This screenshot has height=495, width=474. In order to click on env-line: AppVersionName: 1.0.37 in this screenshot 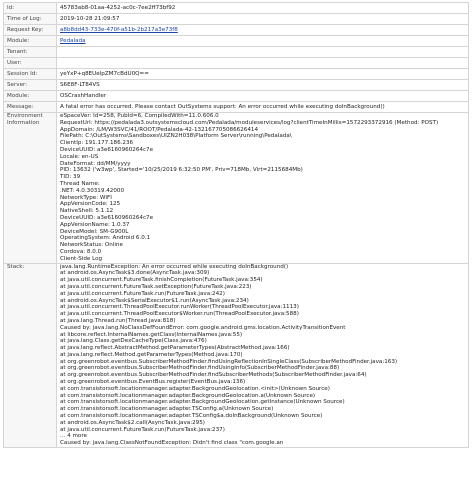, I will do `click(95, 224)`.